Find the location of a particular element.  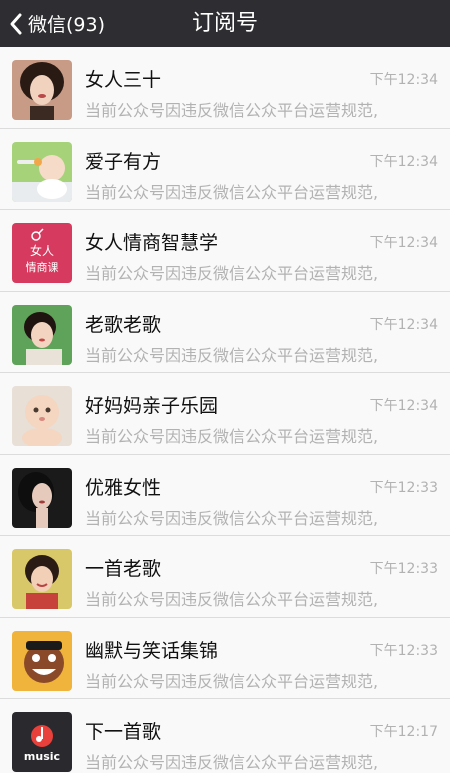

navigation-bar: 微信(93) 订阅号 is located at coordinates (225, 23).